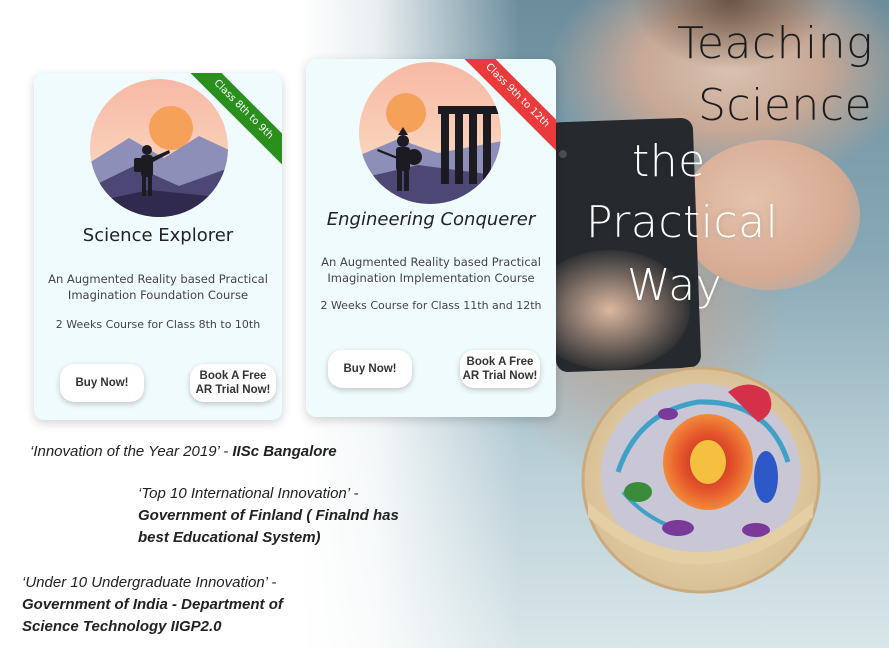 The height and width of the screenshot is (648, 889). What do you see at coordinates (284, 451) in the screenshot?
I see `award-source: IISc Bangalore` at bounding box center [284, 451].